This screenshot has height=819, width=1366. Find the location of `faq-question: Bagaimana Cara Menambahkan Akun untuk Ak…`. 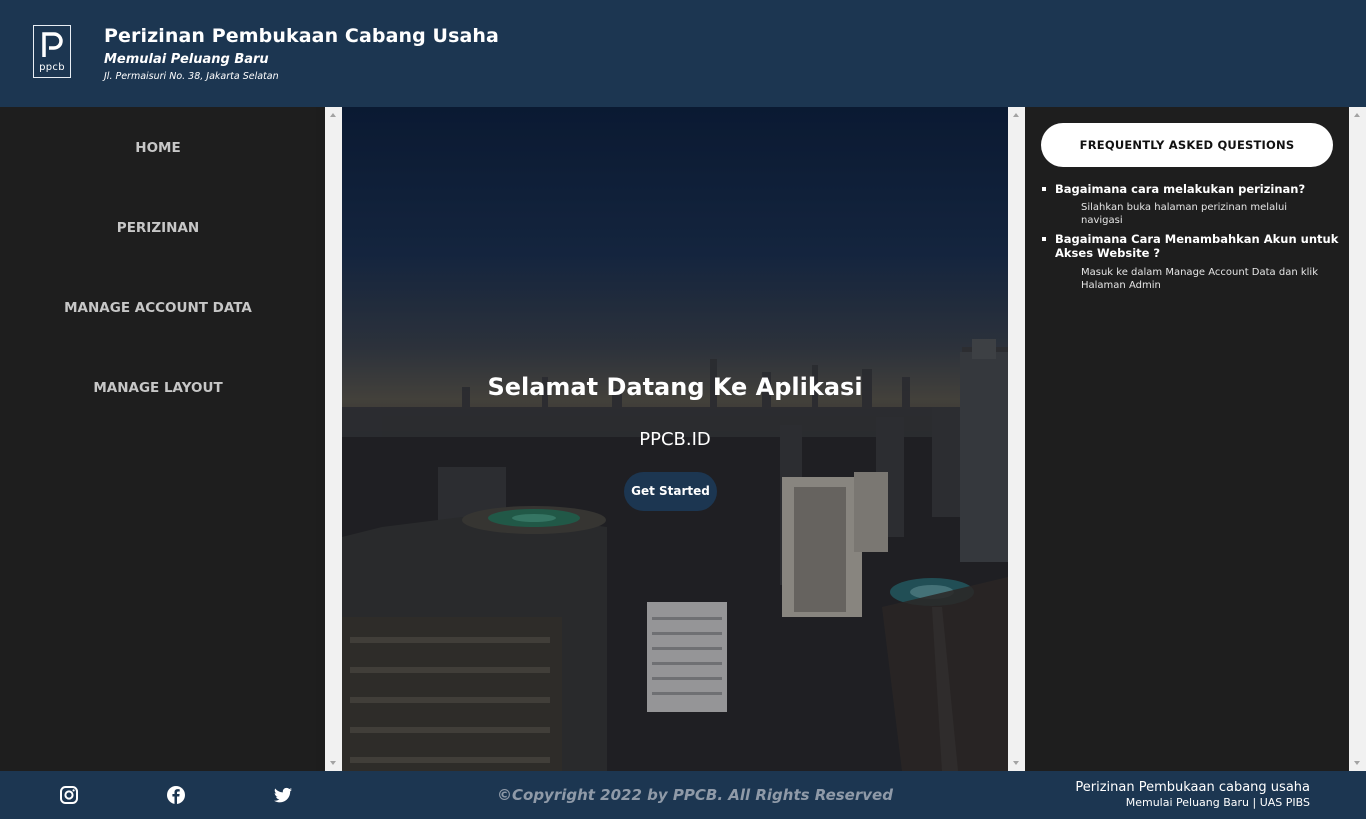

faq-question: Bagaimana Cara Menambahkan Akun untuk Ak… is located at coordinates (1193, 246).